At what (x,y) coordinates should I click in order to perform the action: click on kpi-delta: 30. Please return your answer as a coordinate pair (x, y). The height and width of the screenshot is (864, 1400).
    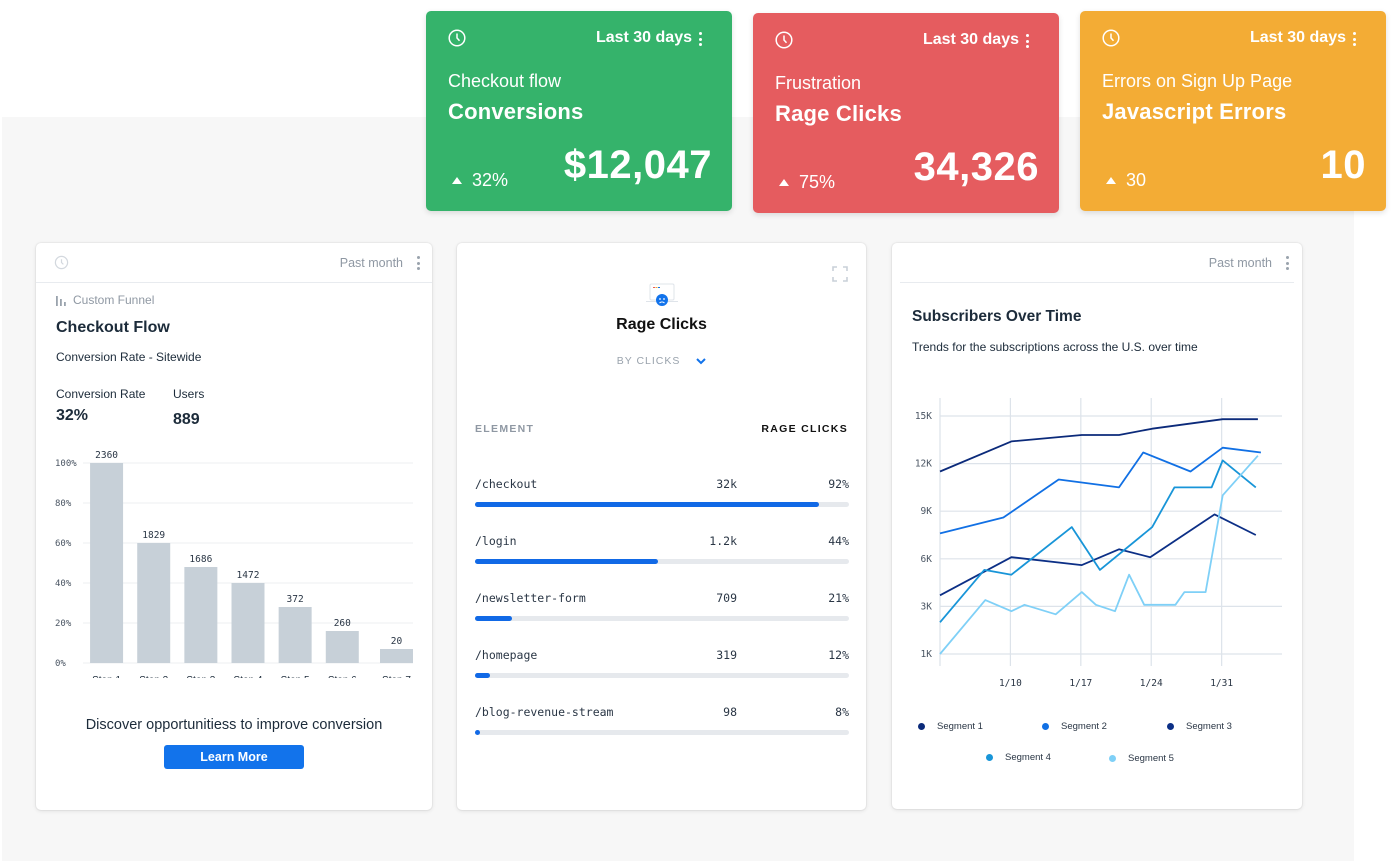
    Looking at the image, I should click on (1126, 180).